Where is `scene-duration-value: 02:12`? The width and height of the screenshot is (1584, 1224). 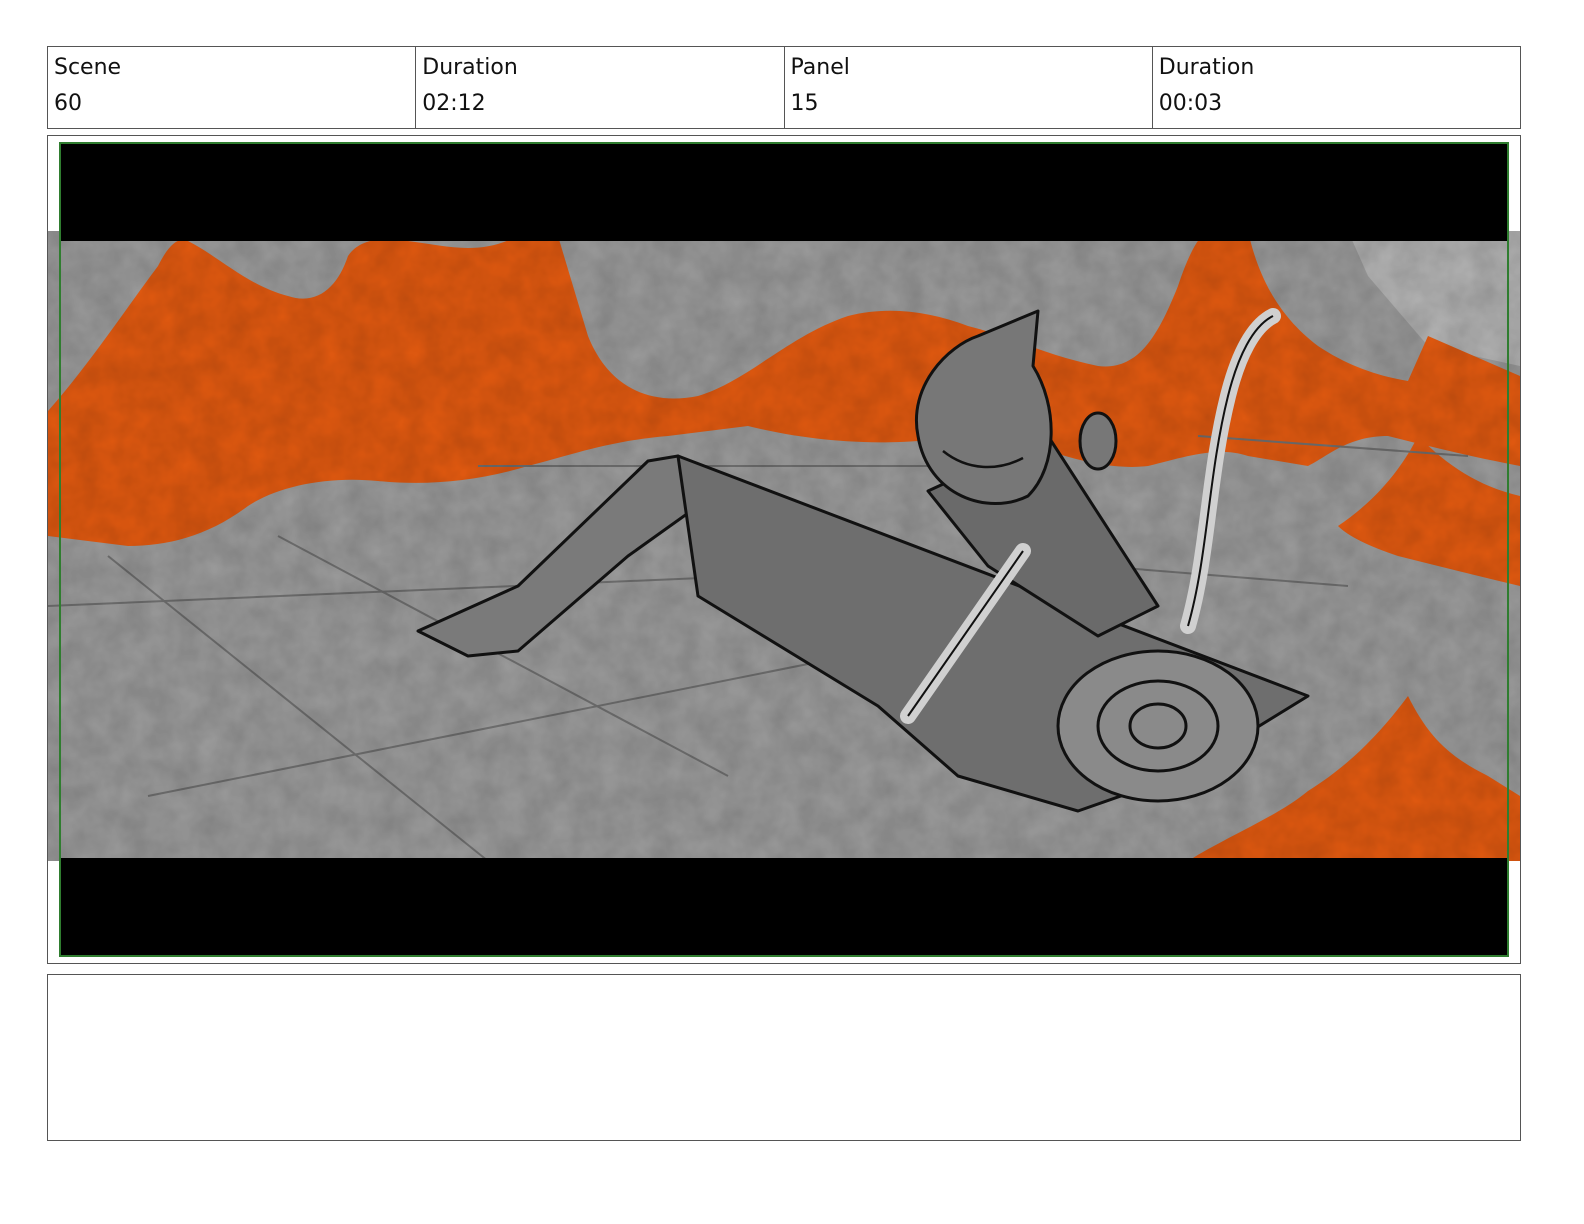 scene-duration-value: 02:12 is located at coordinates (454, 103).